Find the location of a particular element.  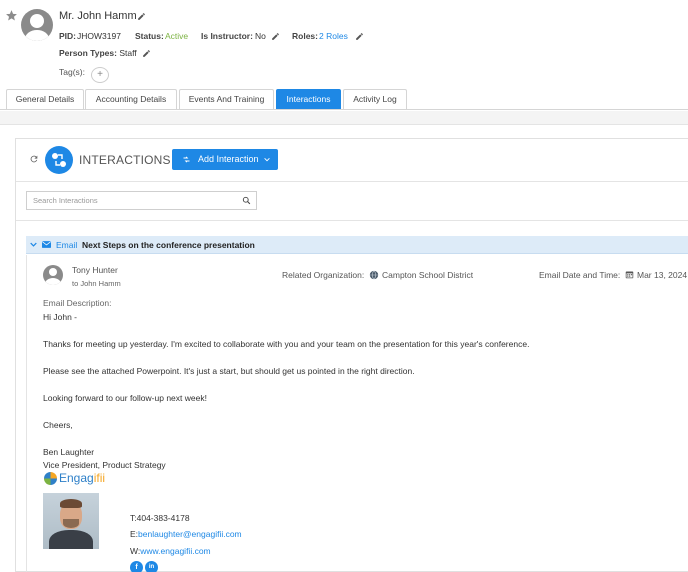

interactions-title: INTERACTIONS is located at coordinates (125, 160).